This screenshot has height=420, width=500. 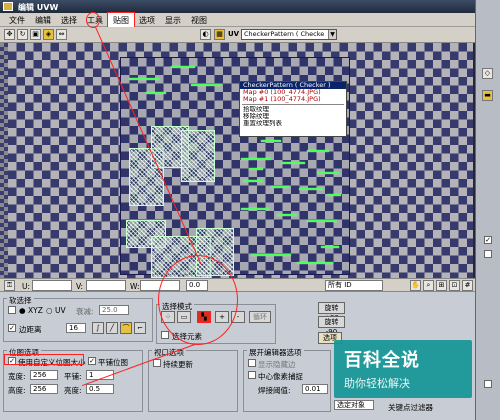 What do you see at coordinates (441, 285) in the screenshot?
I see `zoom-region-icon: ⊞` at bounding box center [441, 285].